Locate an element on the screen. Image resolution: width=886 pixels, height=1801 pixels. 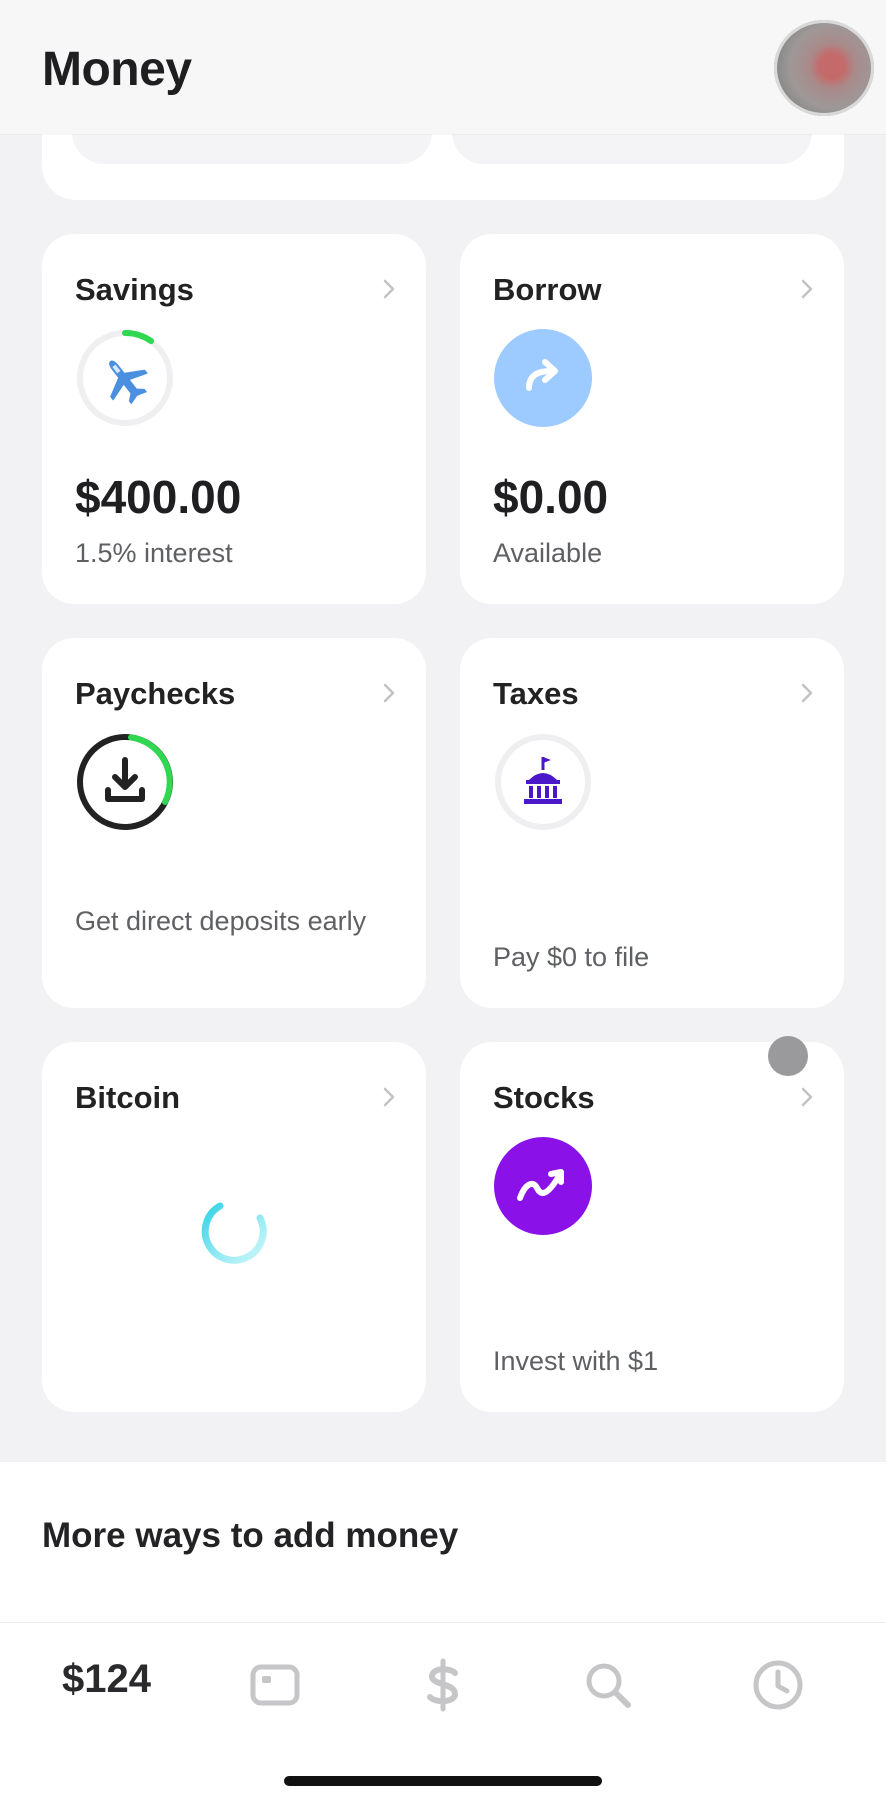
bitcoin-card: Bitcoin is located at coordinates (234, 1227).